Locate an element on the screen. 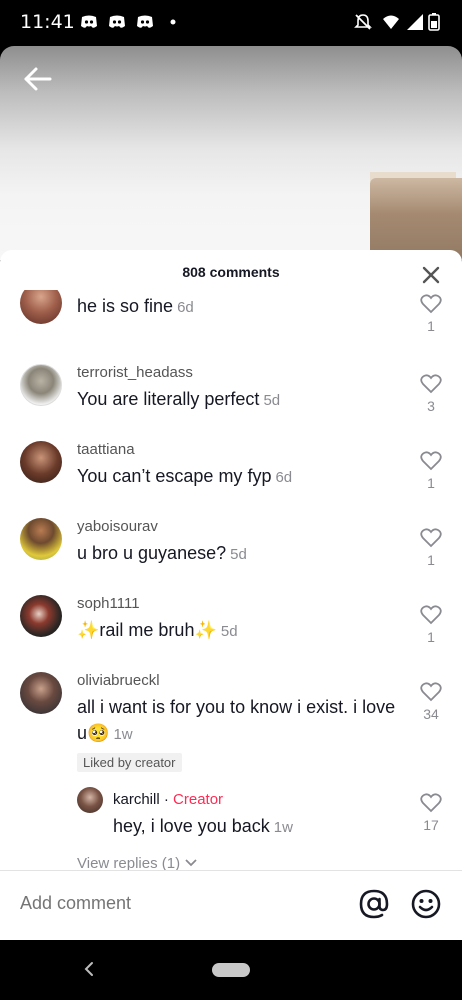 Image resolution: width=462 pixels, height=1000 pixels. reply-username: karchill is located at coordinates (136, 799).